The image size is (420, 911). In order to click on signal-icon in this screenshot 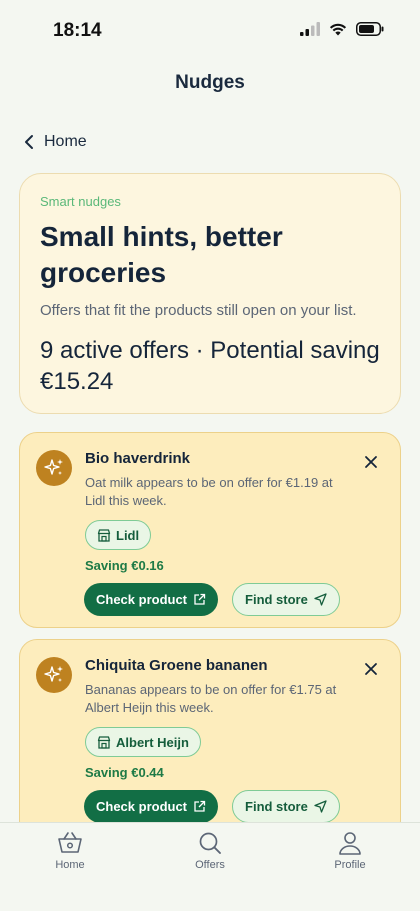, I will do `click(310, 29)`.